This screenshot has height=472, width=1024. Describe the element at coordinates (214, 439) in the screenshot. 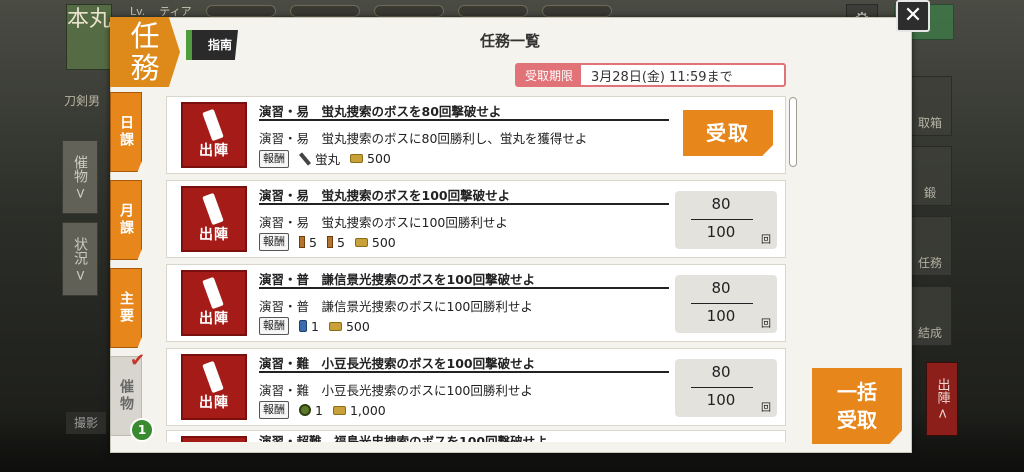

I see `sortie-icon` at that location.